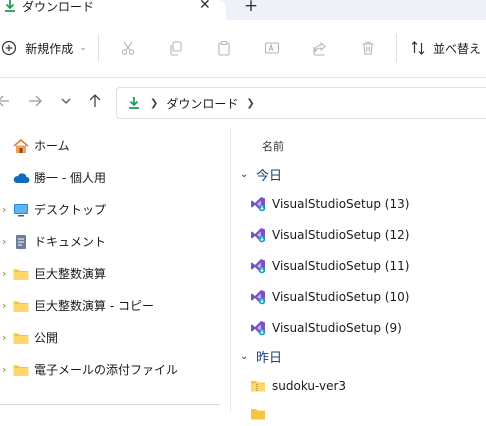 This screenshot has width=486, height=426. Describe the element at coordinates (367, 297) in the screenshot. I see `list-item: VisualStudioSetup (10)` at that location.